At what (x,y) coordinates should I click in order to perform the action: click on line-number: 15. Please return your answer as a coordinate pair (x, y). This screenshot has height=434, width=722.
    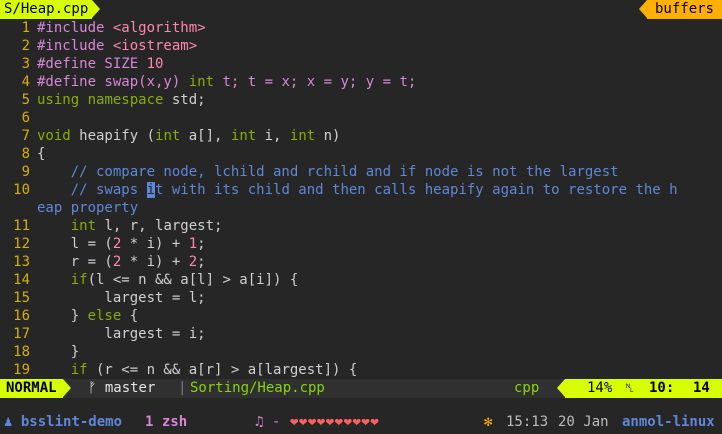
    Looking at the image, I should click on (21, 298).